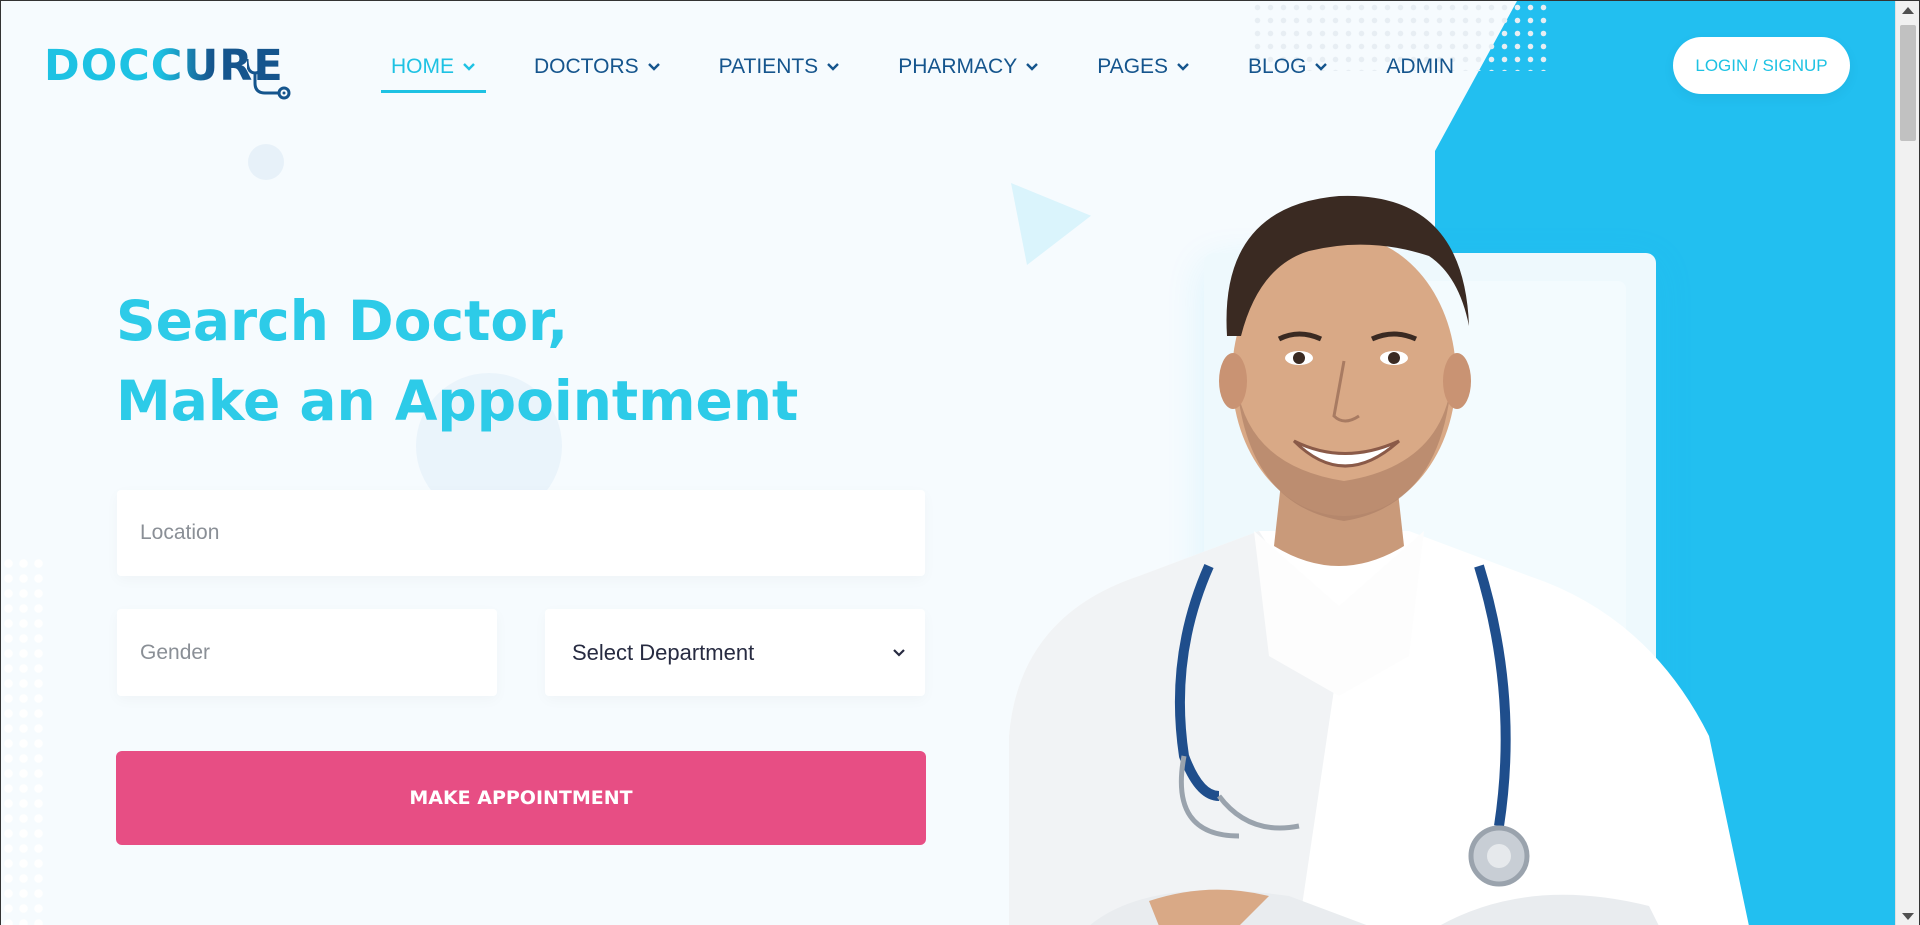 Image resolution: width=1920 pixels, height=925 pixels. What do you see at coordinates (1908, 916) in the screenshot?
I see `scroll-down-arrow-icon` at bounding box center [1908, 916].